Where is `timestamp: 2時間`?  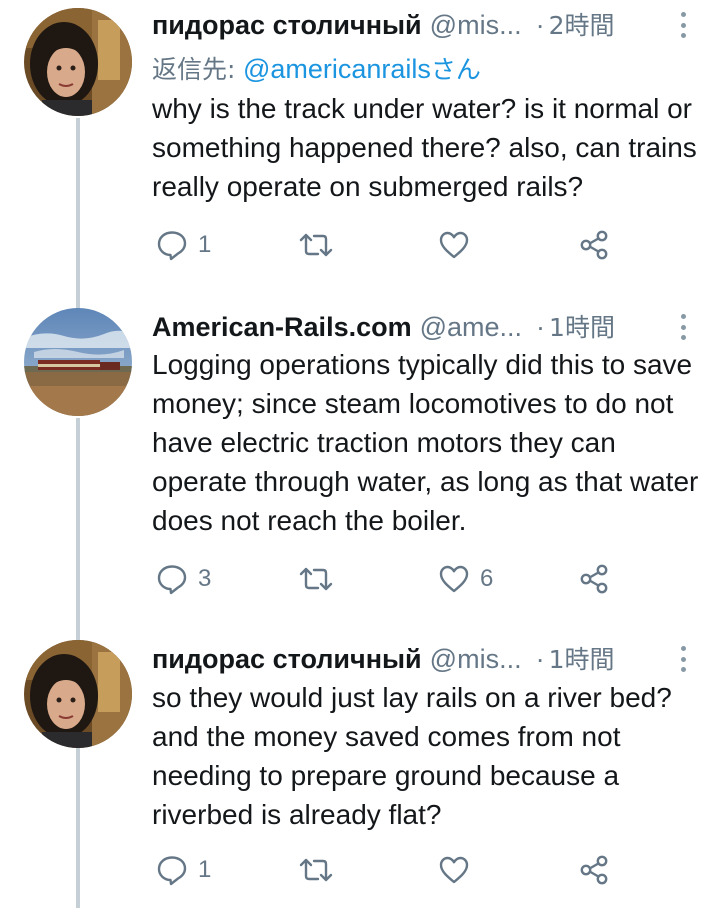 timestamp: 2時間 is located at coordinates (582, 24).